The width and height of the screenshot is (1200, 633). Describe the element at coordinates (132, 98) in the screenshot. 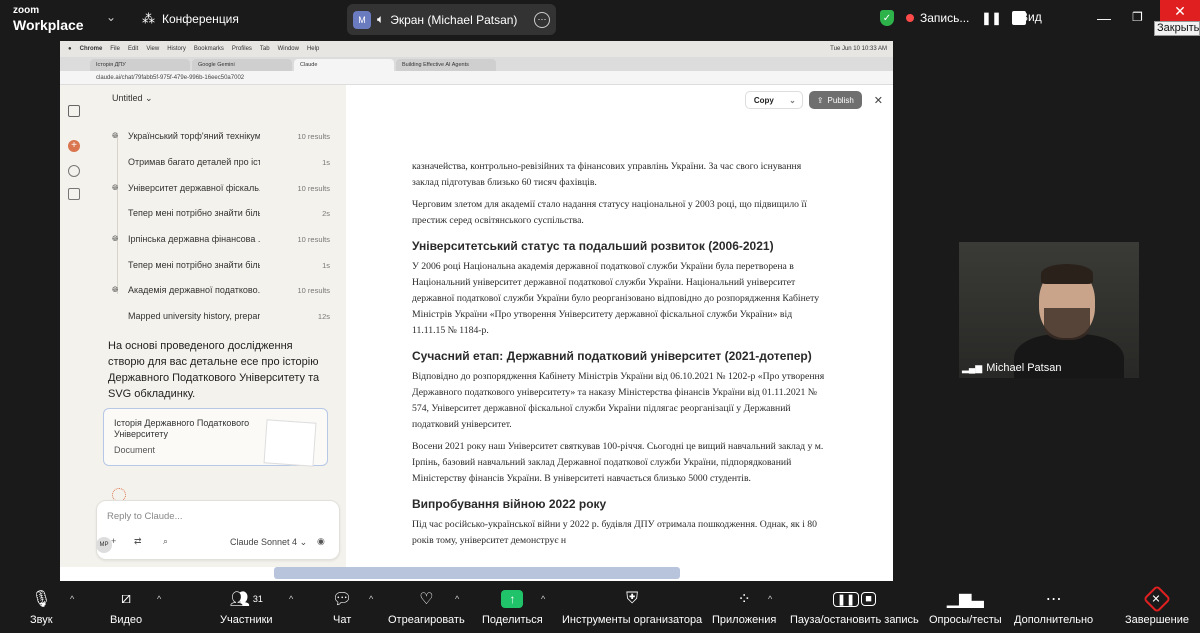

I see `chat-title: Untitled ⌄` at that location.